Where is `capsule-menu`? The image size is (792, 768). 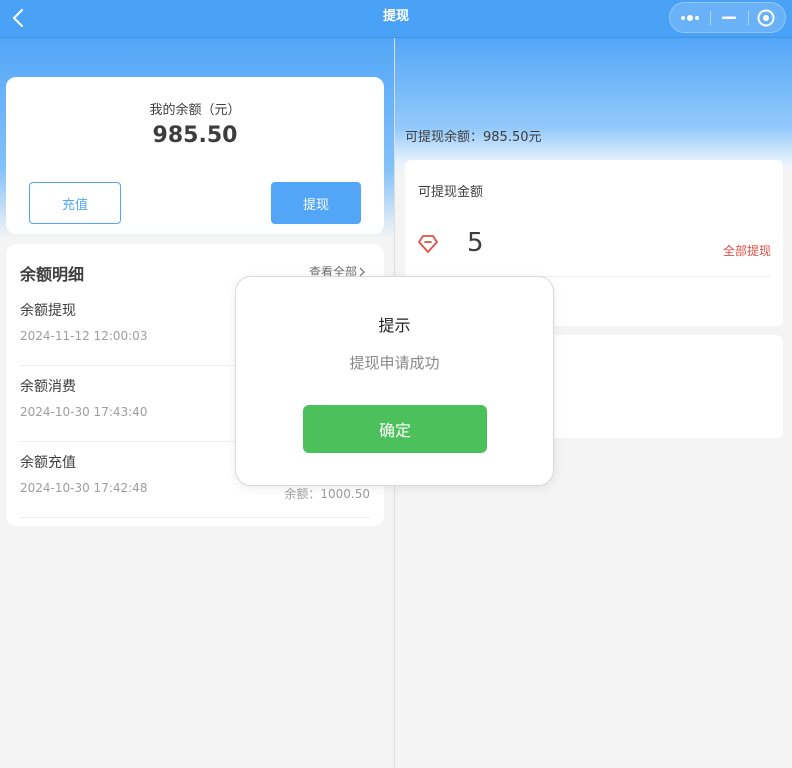
capsule-menu is located at coordinates (727, 17).